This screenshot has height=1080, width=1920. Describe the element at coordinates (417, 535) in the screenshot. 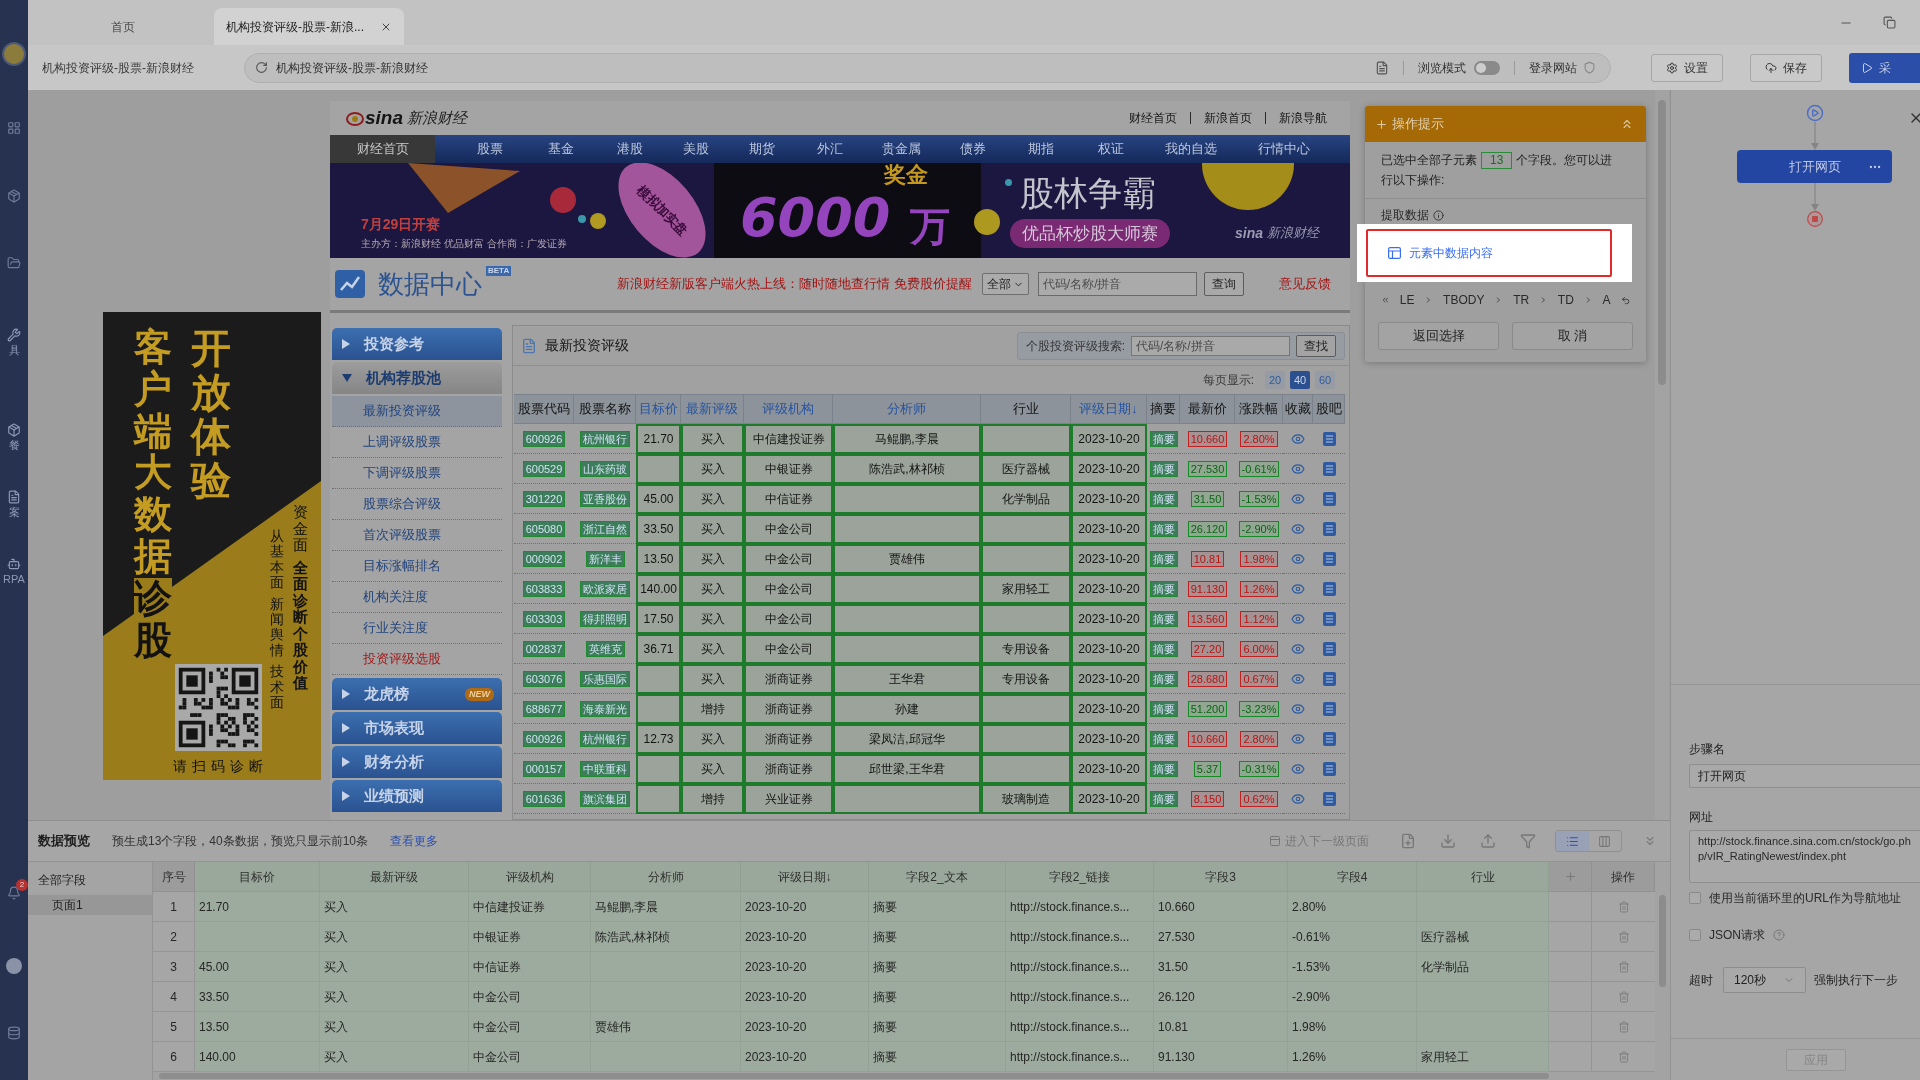

I see `menu-item: 首次评级股票` at that location.